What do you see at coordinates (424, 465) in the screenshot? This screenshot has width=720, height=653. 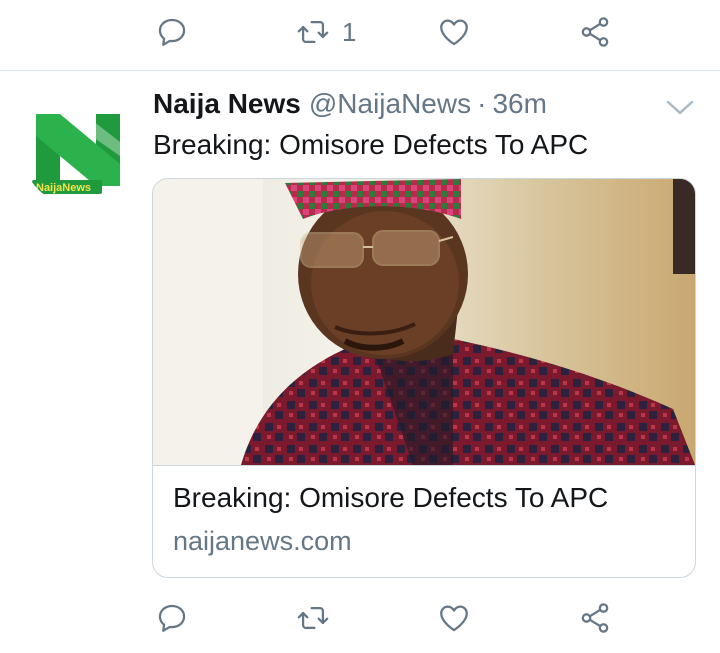 I see `card-divider` at bounding box center [424, 465].